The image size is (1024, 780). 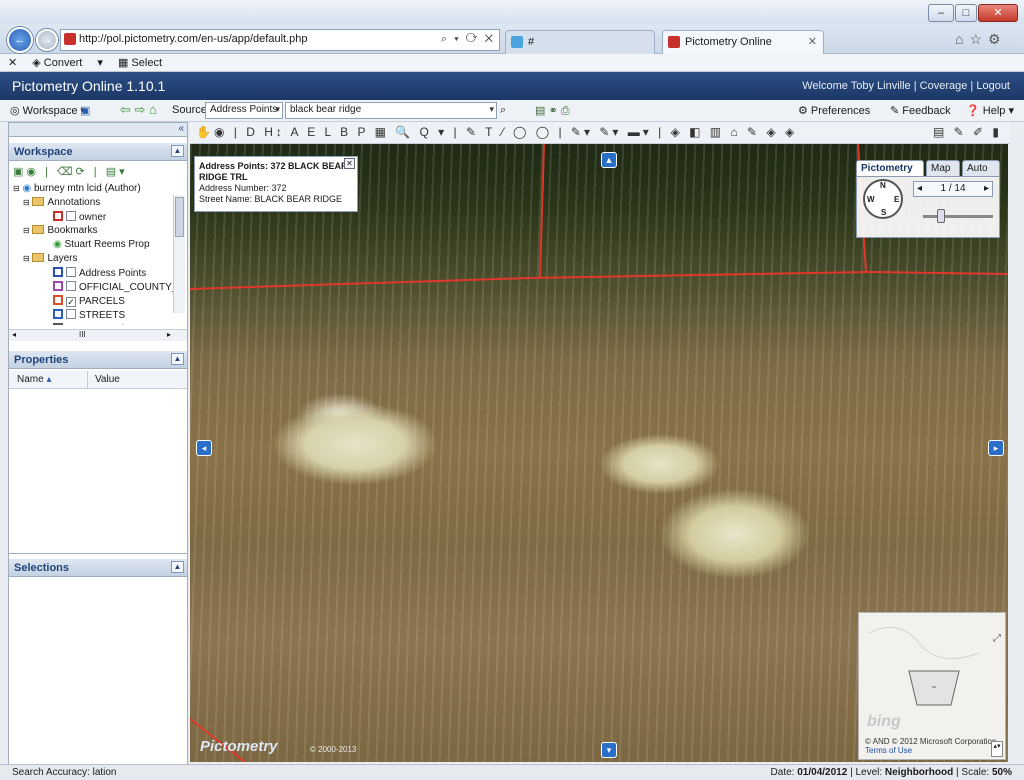 I want to click on status-scale: 50%, so click(x=1001, y=772).